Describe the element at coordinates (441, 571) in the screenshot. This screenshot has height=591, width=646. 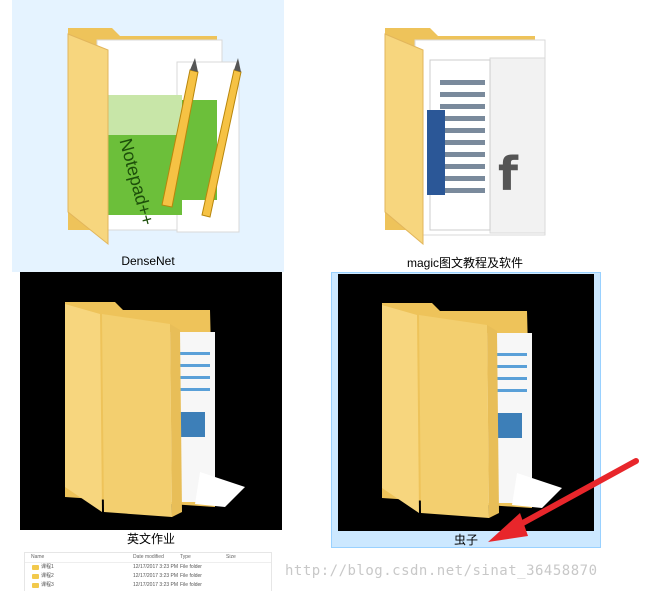
I see `watermark-text: http://blog.csdn.net/sinat_36458870` at that location.